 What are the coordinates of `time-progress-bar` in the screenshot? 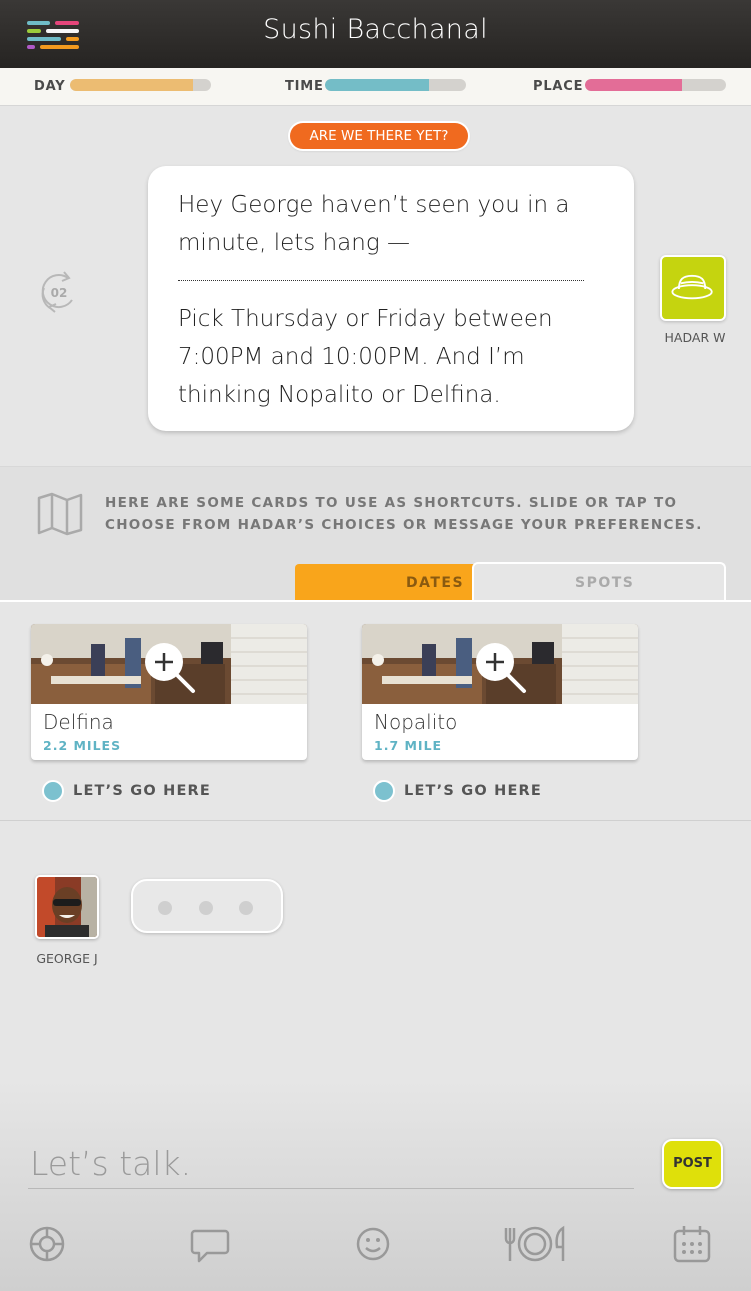 It's located at (395, 85).